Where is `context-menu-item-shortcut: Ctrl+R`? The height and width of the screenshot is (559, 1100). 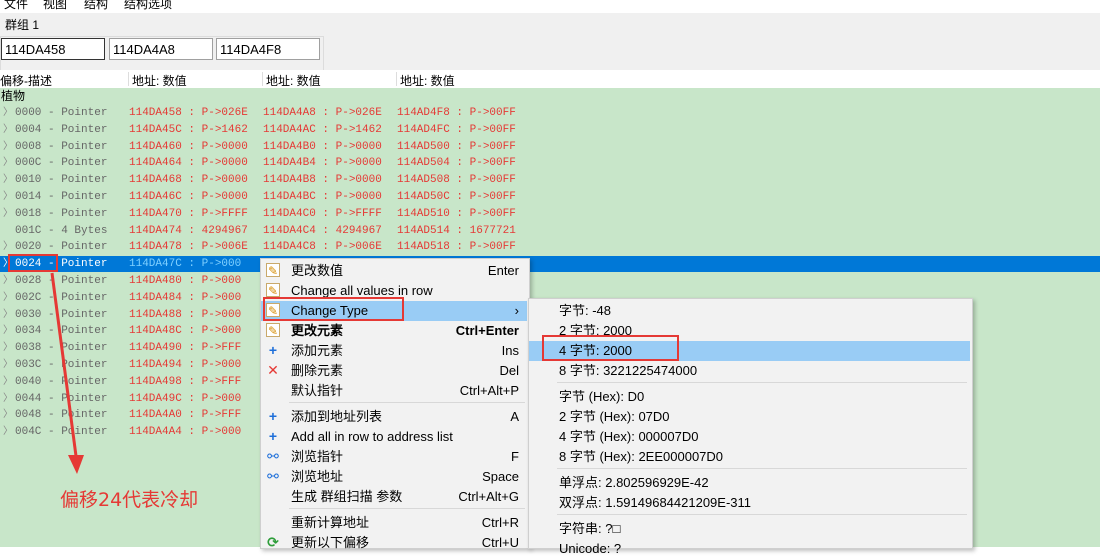
context-menu-item-shortcut: Ctrl+R is located at coordinates (500, 522).